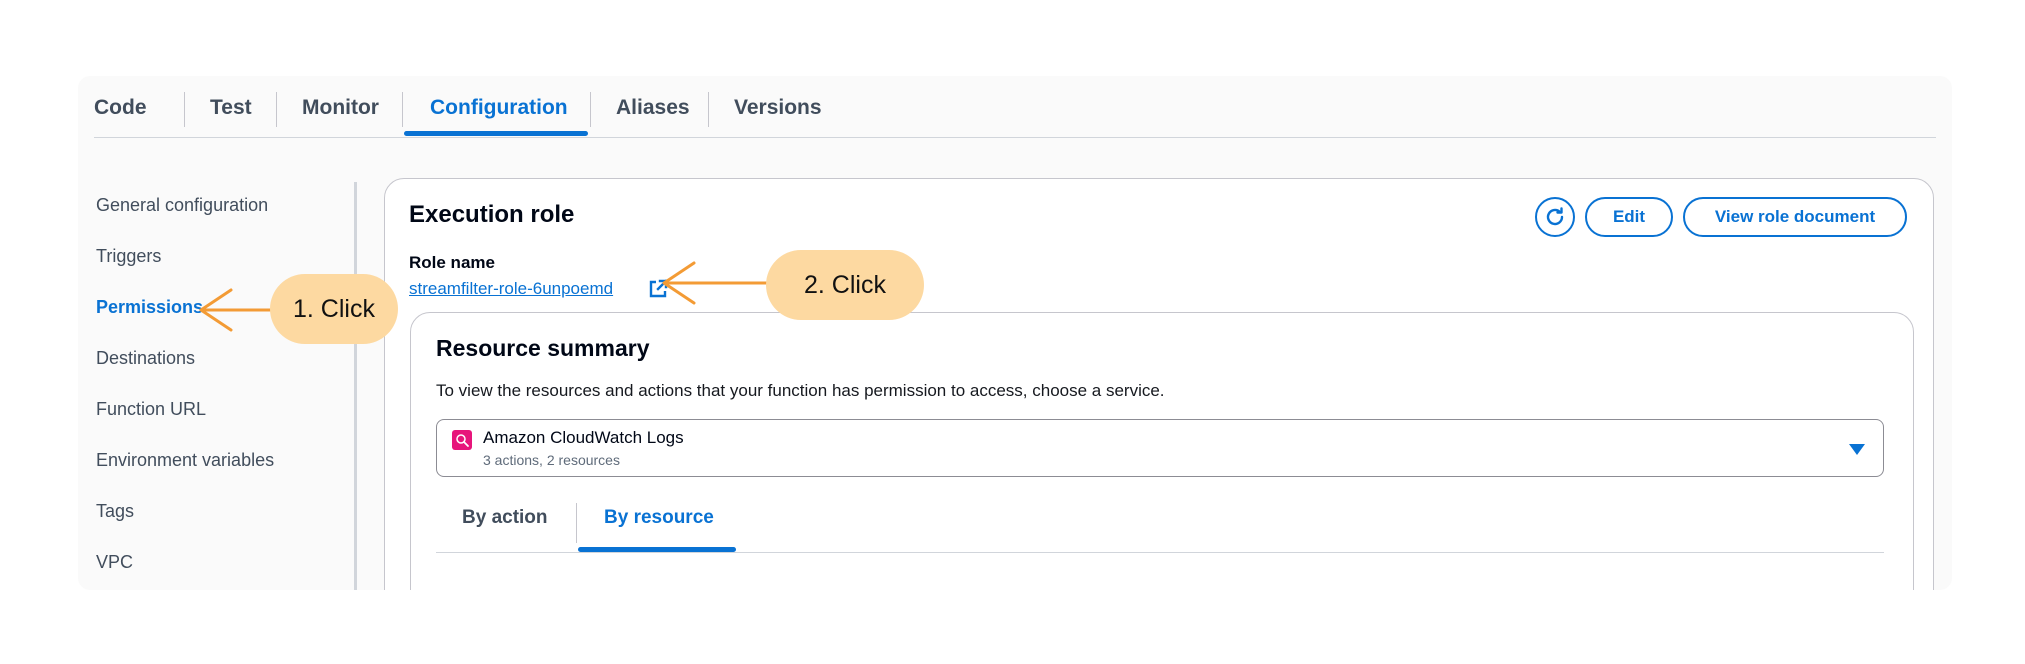  Describe the element at coordinates (496, 133) in the screenshot. I see `active-tab-indicator` at that location.